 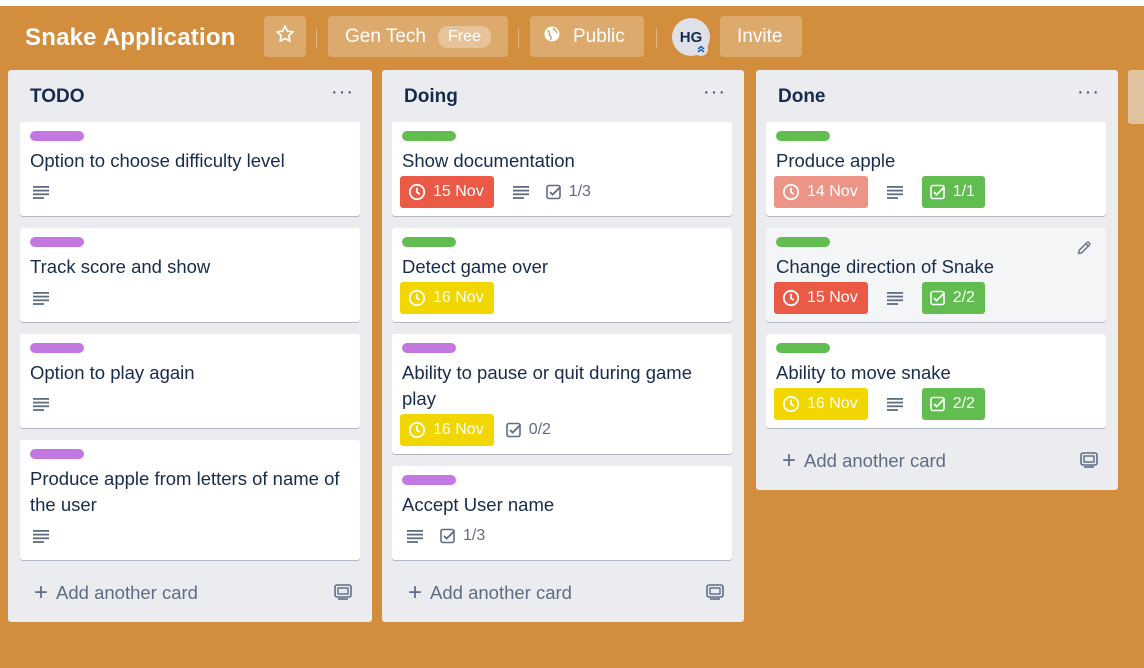 What do you see at coordinates (885, 266) in the screenshot?
I see `card-title: Change direction of Snake` at bounding box center [885, 266].